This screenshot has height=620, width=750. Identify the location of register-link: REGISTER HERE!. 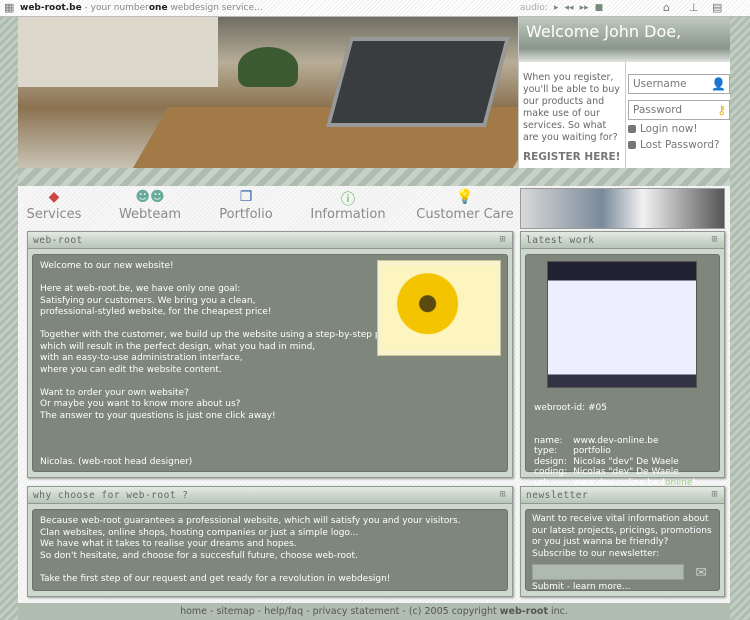
(571, 157).